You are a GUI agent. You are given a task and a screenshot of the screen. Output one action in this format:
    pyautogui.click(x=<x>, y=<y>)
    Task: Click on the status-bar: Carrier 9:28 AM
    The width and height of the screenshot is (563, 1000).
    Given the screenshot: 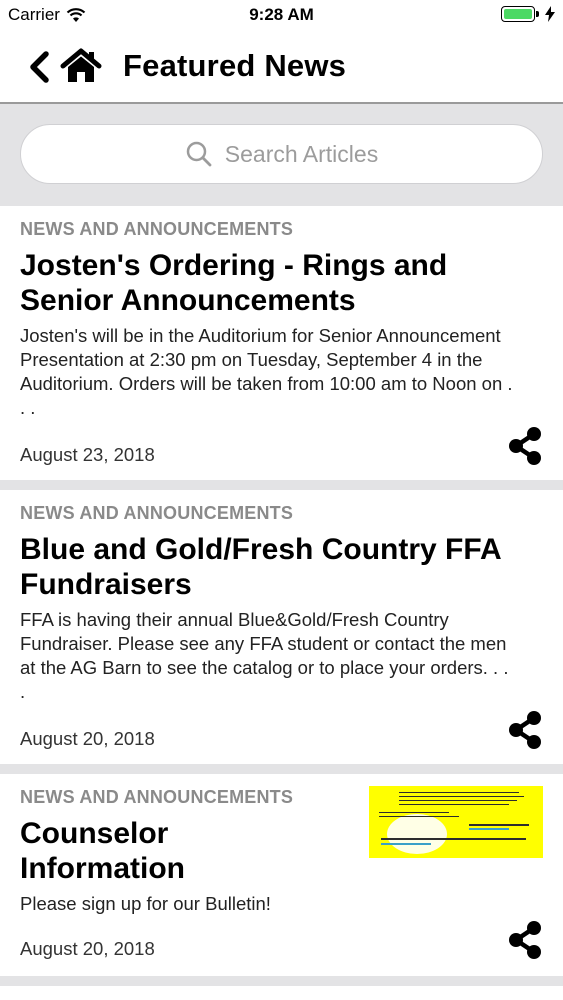 What is the action you would take?
    pyautogui.click(x=281, y=15)
    